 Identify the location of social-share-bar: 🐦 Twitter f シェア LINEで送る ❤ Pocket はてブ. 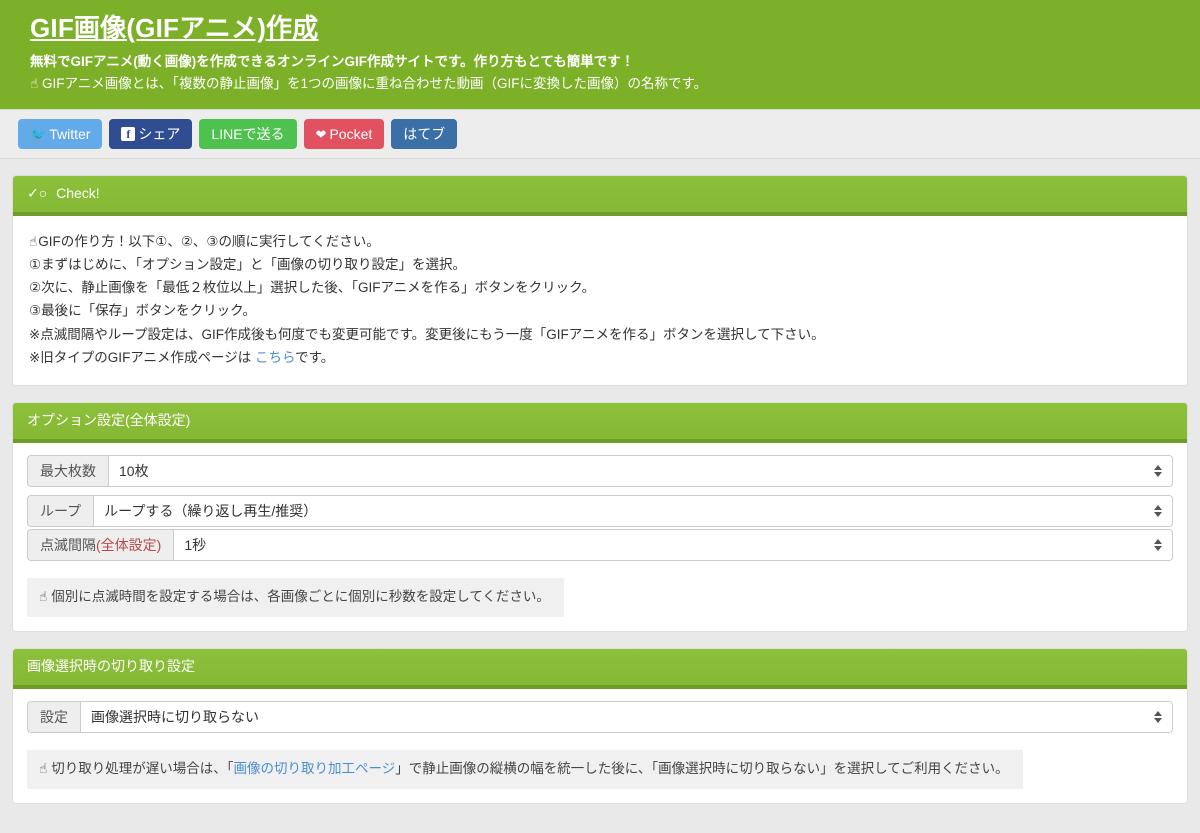
(600, 134).